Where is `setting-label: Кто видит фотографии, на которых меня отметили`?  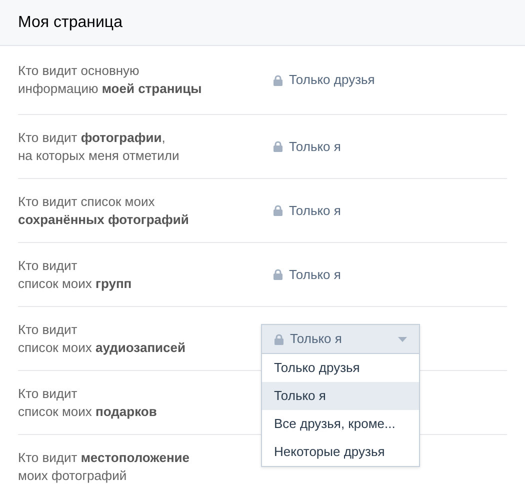
setting-label: Кто видит фотографии, на которых меня отметили is located at coordinates (99, 146).